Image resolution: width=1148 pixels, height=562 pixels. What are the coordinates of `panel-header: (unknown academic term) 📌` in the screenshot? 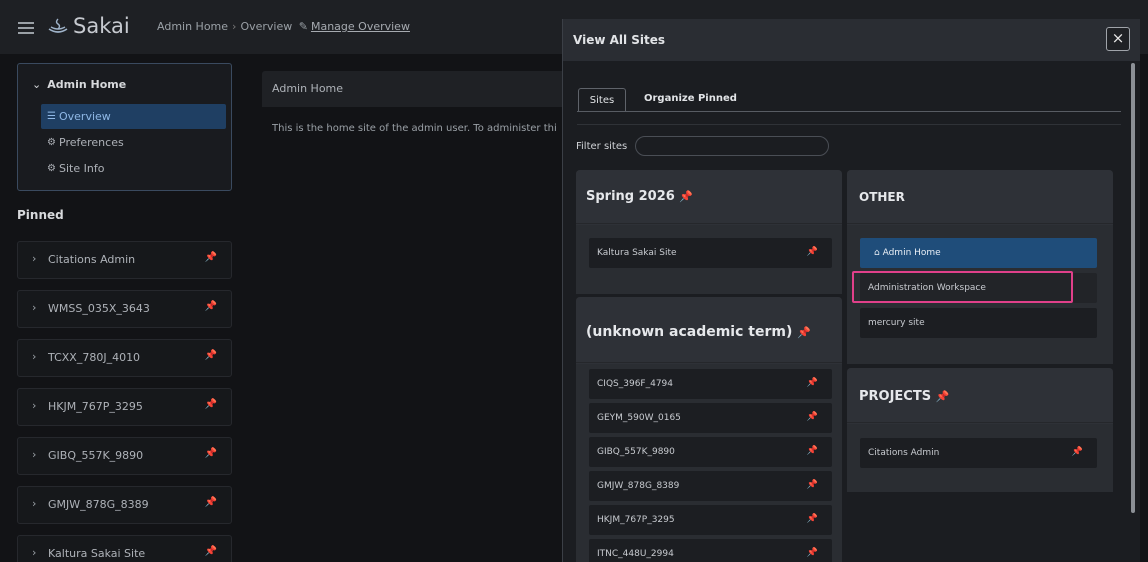 It's located at (709, 330).